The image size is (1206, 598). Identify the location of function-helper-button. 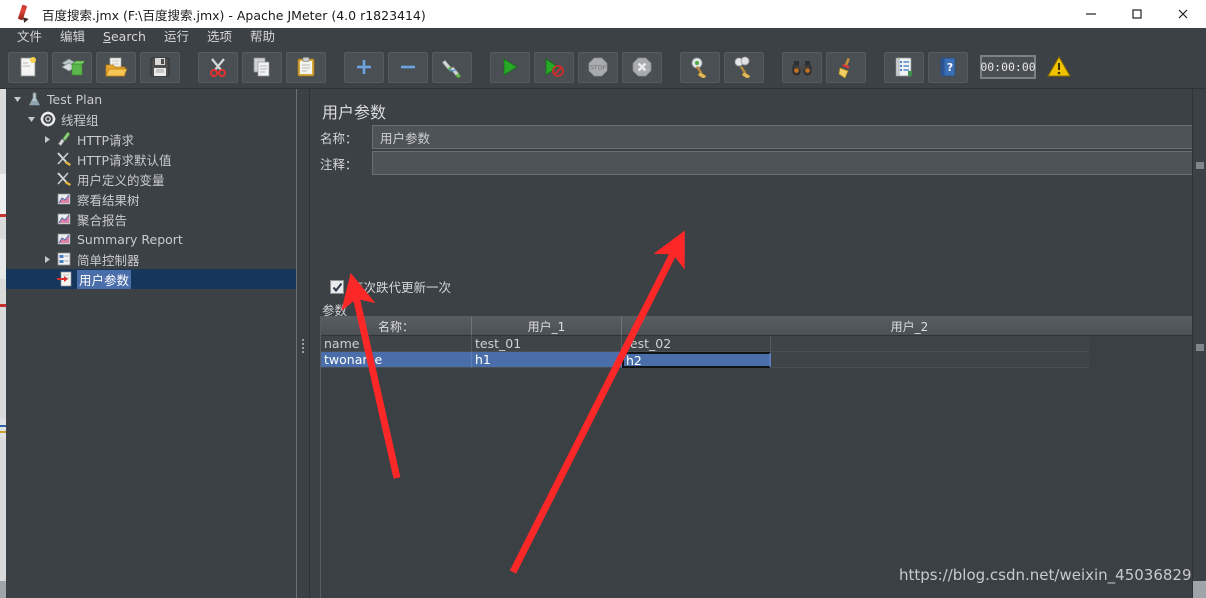
(904, 67).